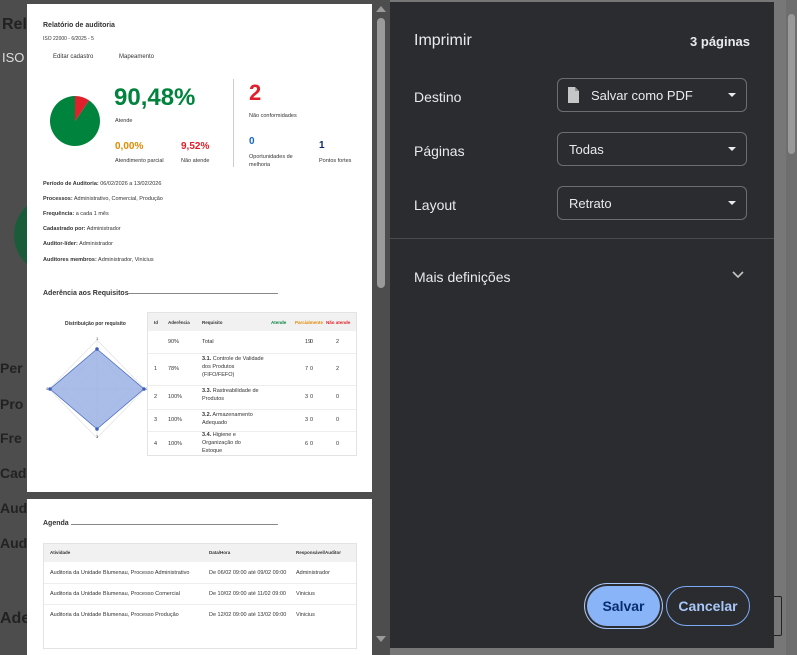  Describe the element at coordinates (443, 40) in the screenshot. I see `print-title: Imprimir` at that location.